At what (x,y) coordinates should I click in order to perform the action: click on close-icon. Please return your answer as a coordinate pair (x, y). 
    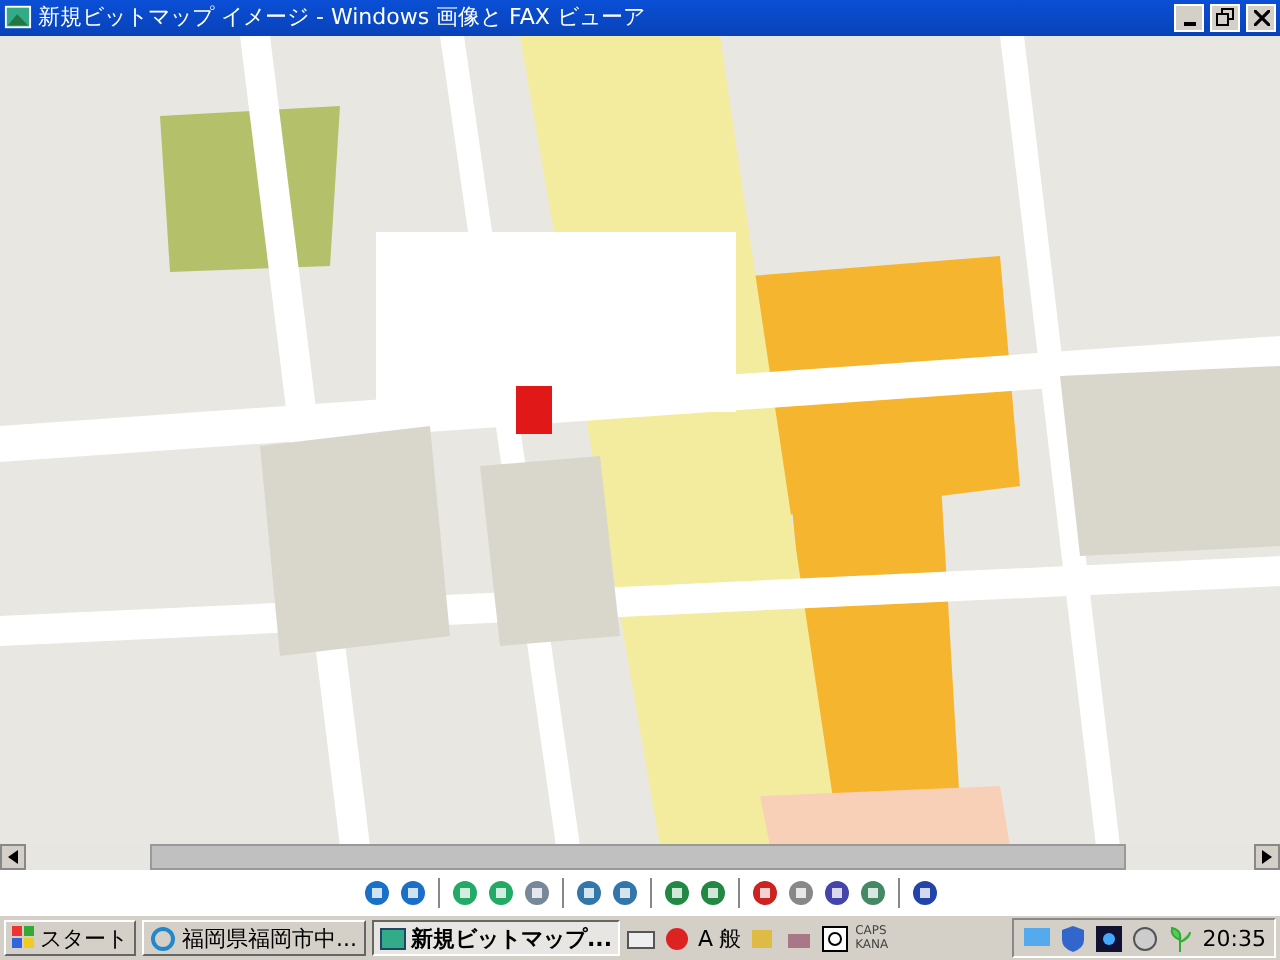
    Looking at the image, I should click on (1261, 17).